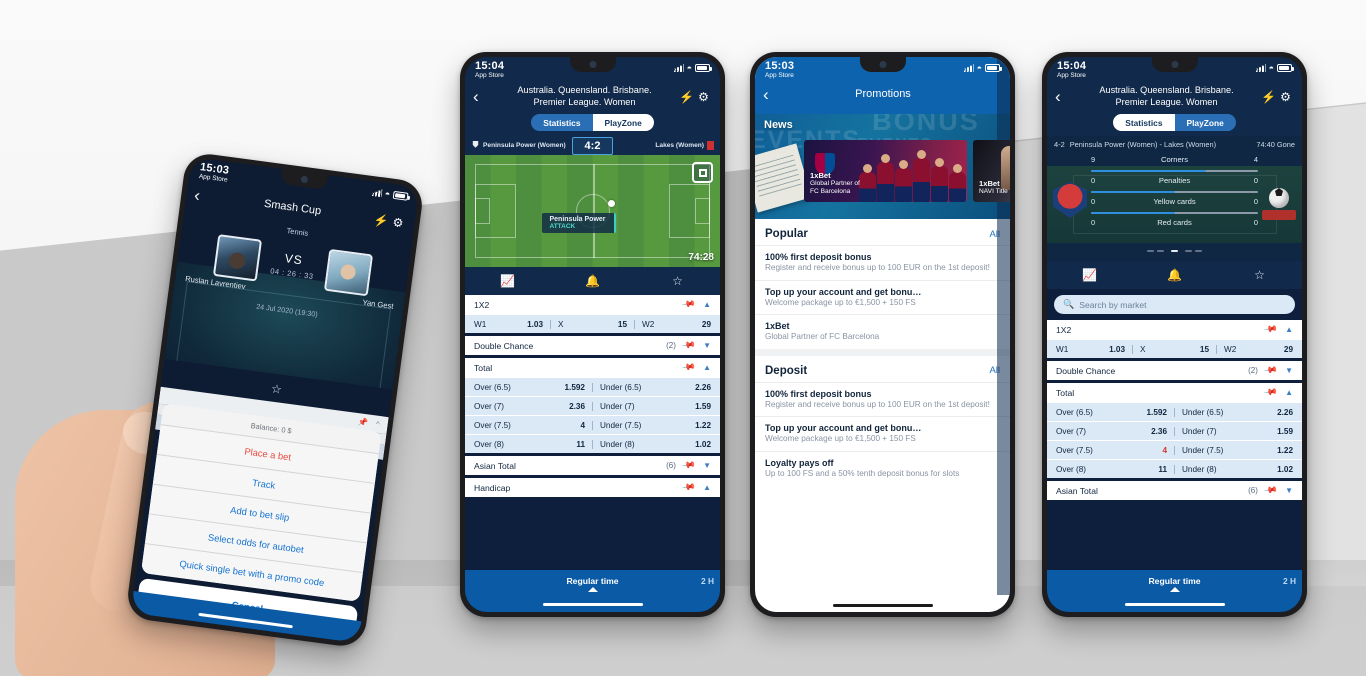  What do you see at coordinates (377, 424) in the screenshot?
I see `chevron-up-icon: ^` at bounding box center [377, 424].